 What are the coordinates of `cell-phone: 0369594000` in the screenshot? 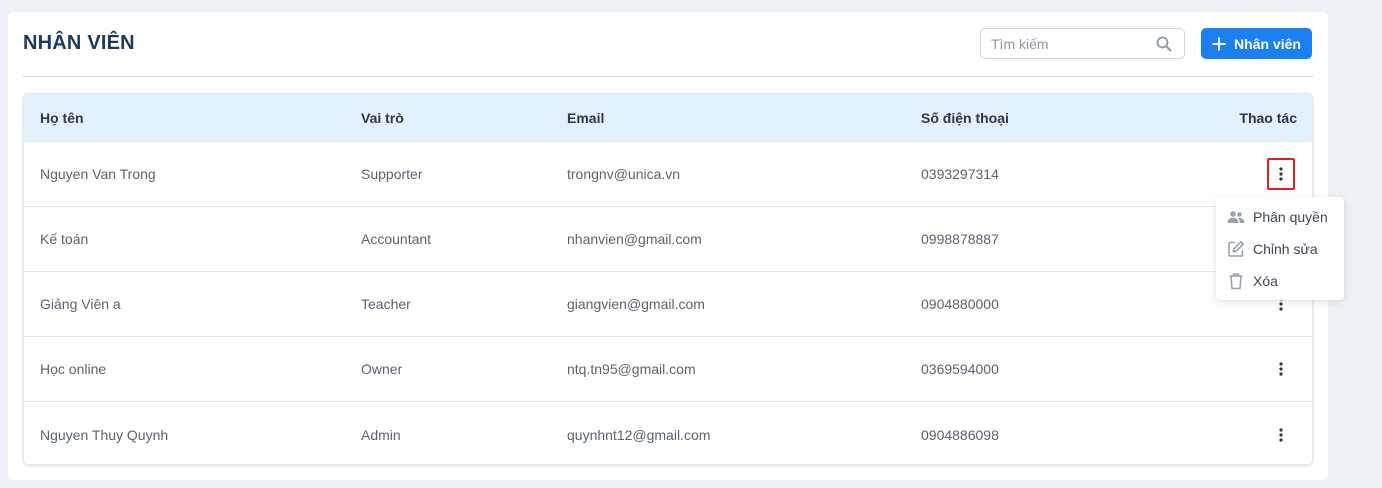 It's located at (960, 369).